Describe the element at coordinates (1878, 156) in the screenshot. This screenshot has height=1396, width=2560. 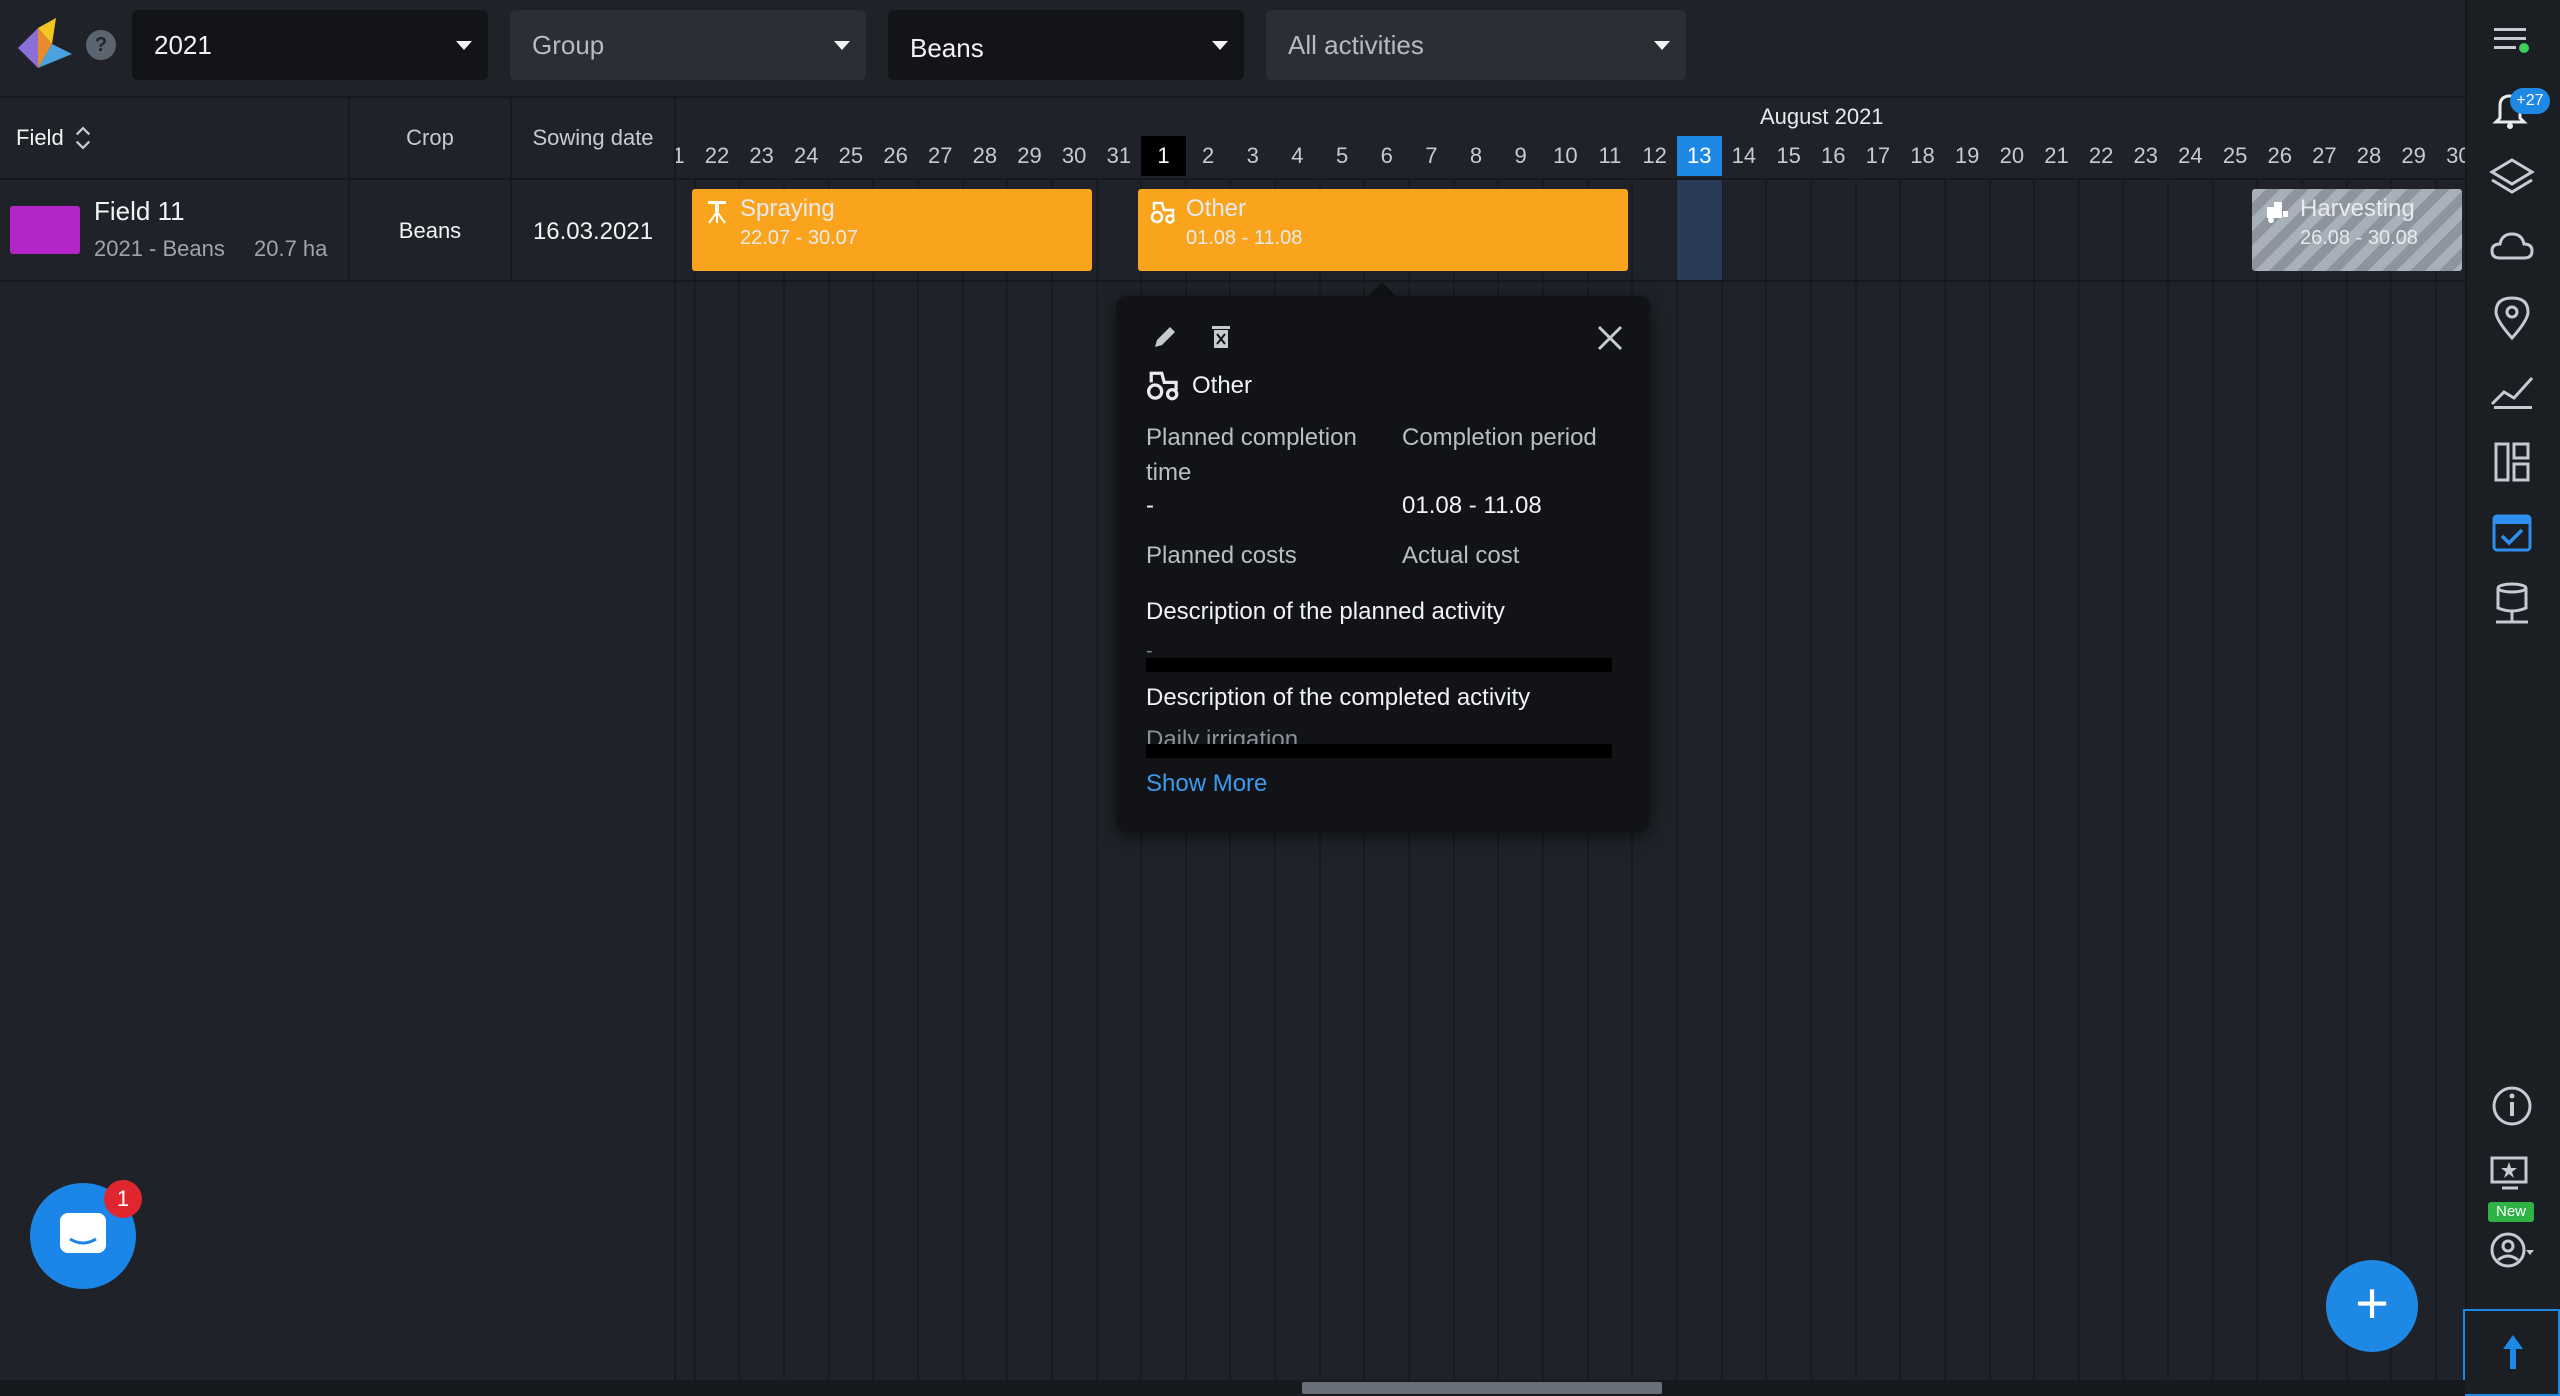
I see `timeline-day: 17` at that location.